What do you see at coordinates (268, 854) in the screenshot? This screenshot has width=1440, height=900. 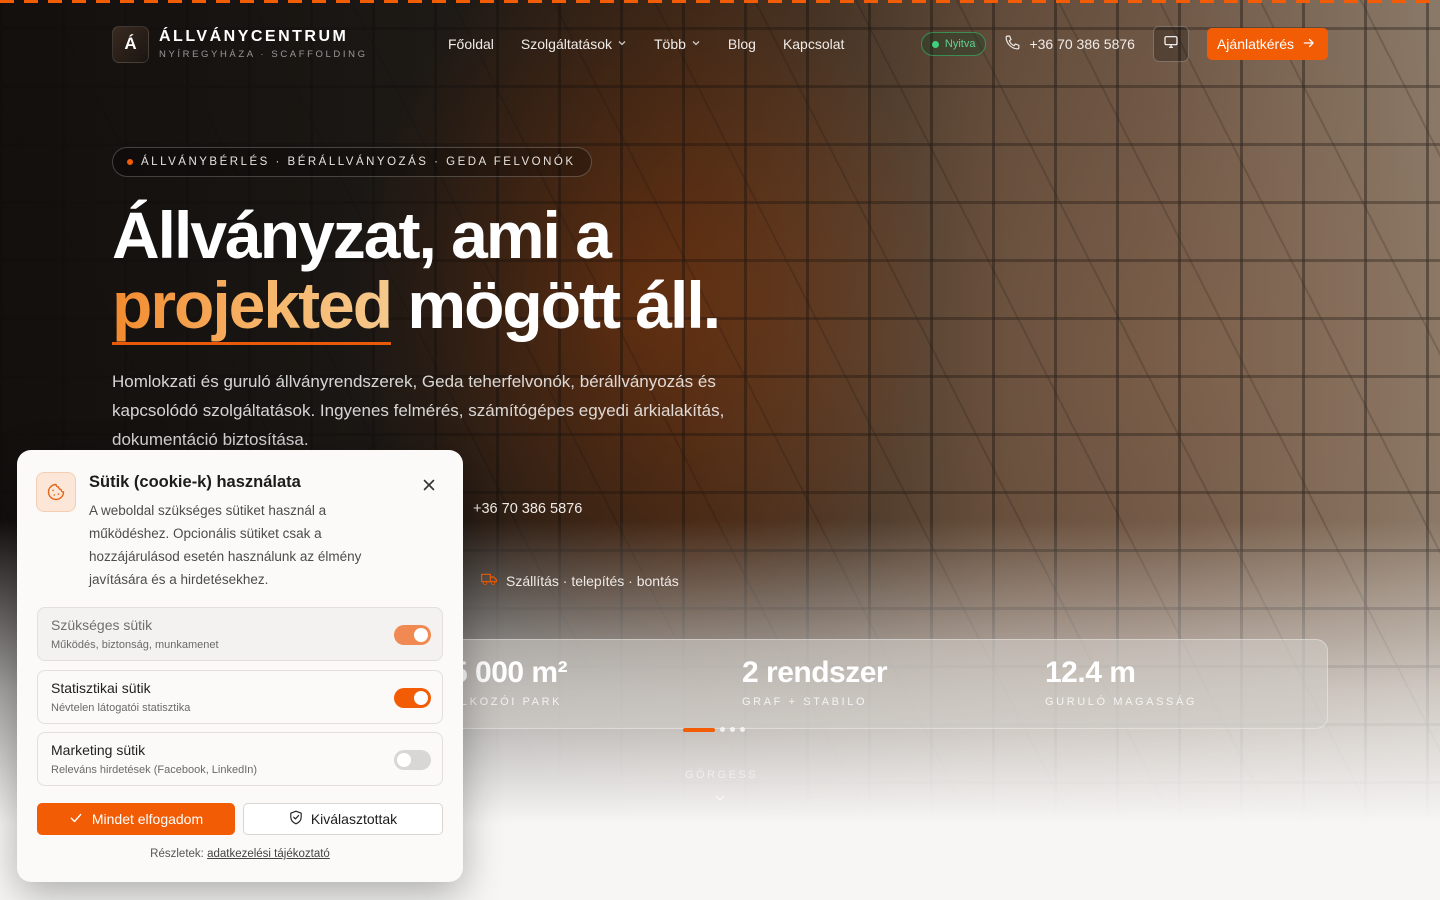 I see `privacy-policy-link: adatkezelési tájékoztató` at bounding box center [268, 854].